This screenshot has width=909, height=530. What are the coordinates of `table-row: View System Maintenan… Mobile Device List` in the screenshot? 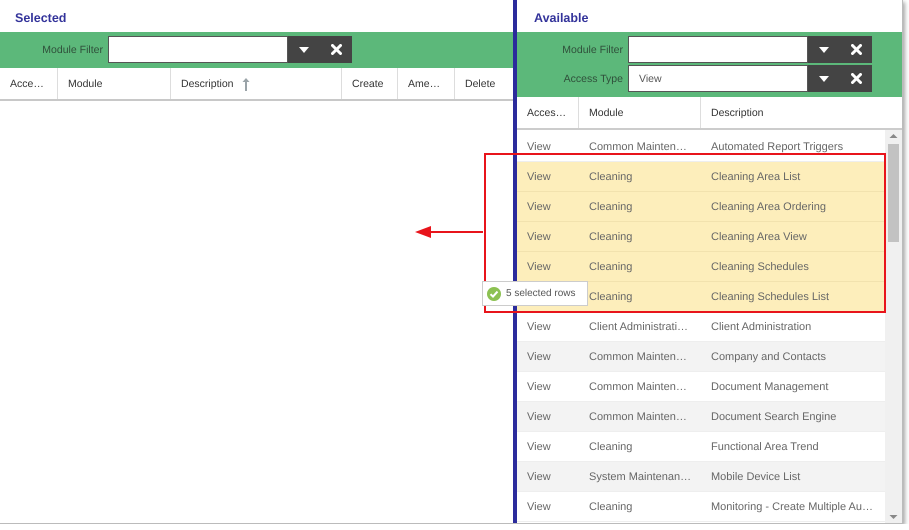 It's located at (701, 477).